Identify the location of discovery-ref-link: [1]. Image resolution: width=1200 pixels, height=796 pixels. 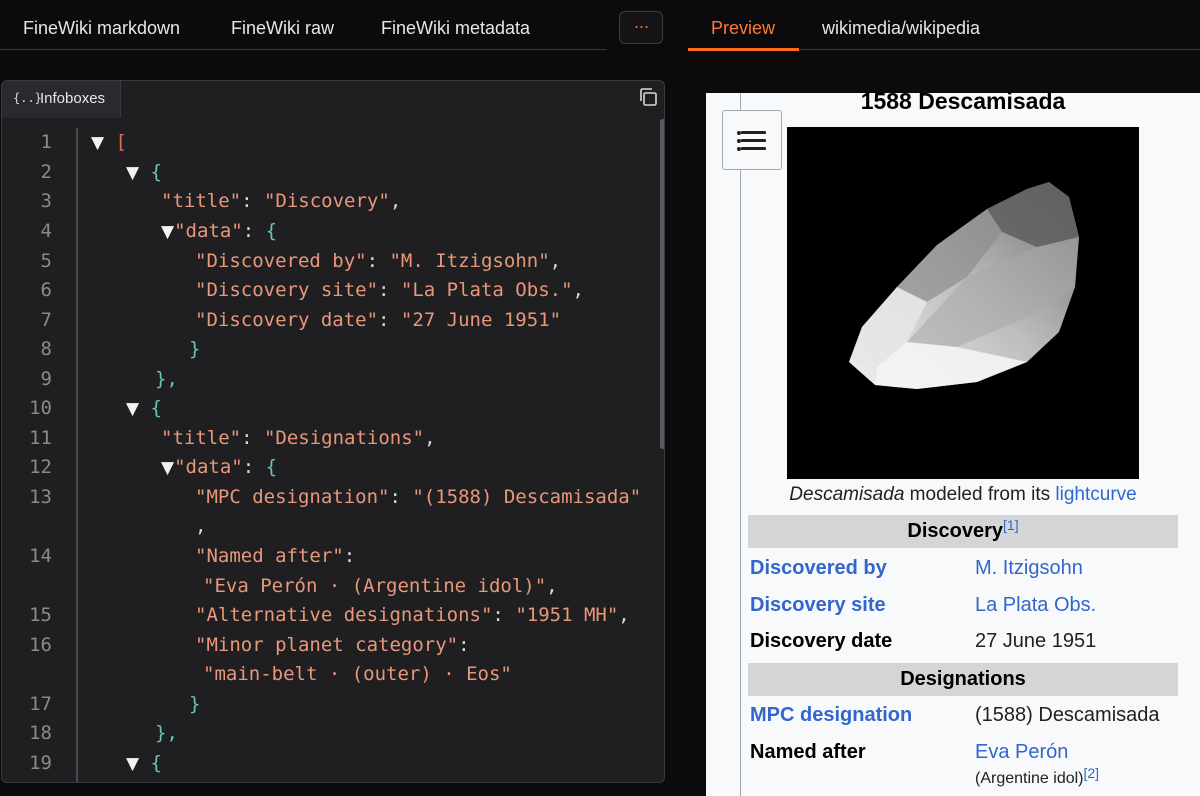
(1011, 525).